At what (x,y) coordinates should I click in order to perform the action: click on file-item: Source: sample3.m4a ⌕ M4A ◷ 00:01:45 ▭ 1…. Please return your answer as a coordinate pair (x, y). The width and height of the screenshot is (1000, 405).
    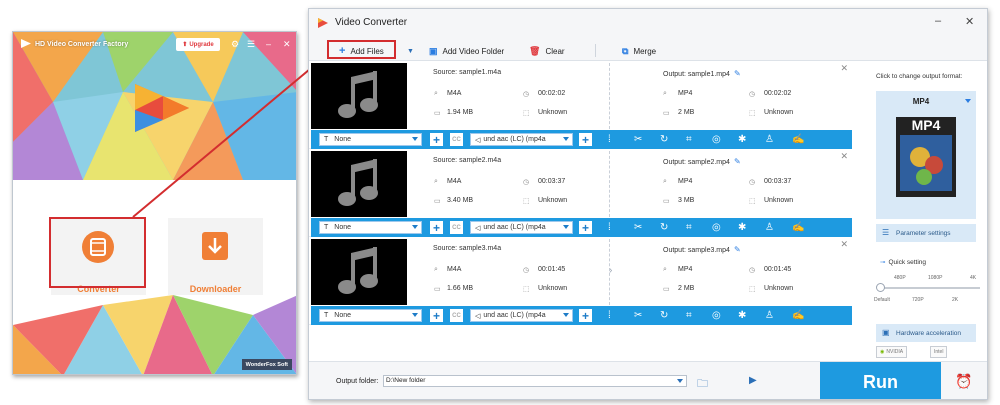
    Looking at the image, I should click on (580, 281).